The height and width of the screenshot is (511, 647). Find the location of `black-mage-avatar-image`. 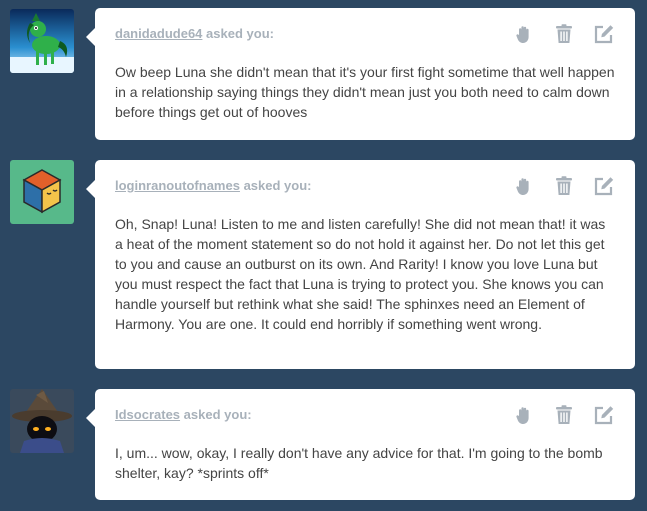

black-mage-avatar-image is located at coordinates (42, 421).